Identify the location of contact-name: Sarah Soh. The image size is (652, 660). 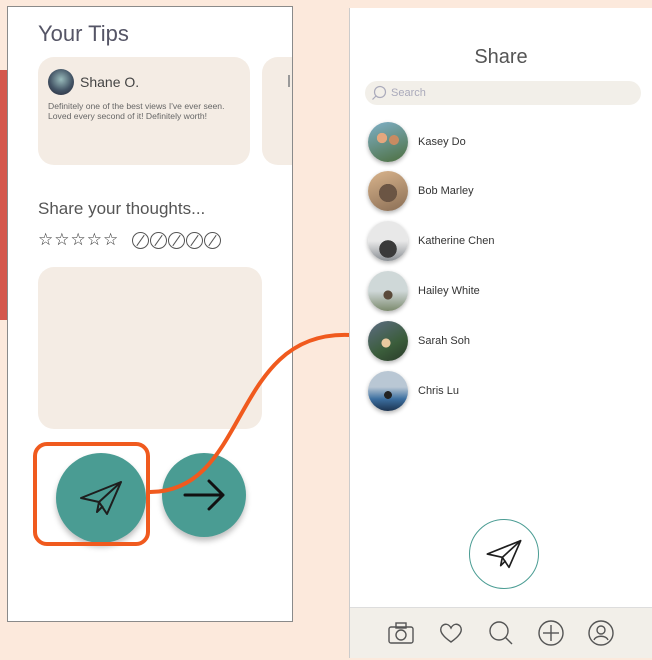
(444, 341).